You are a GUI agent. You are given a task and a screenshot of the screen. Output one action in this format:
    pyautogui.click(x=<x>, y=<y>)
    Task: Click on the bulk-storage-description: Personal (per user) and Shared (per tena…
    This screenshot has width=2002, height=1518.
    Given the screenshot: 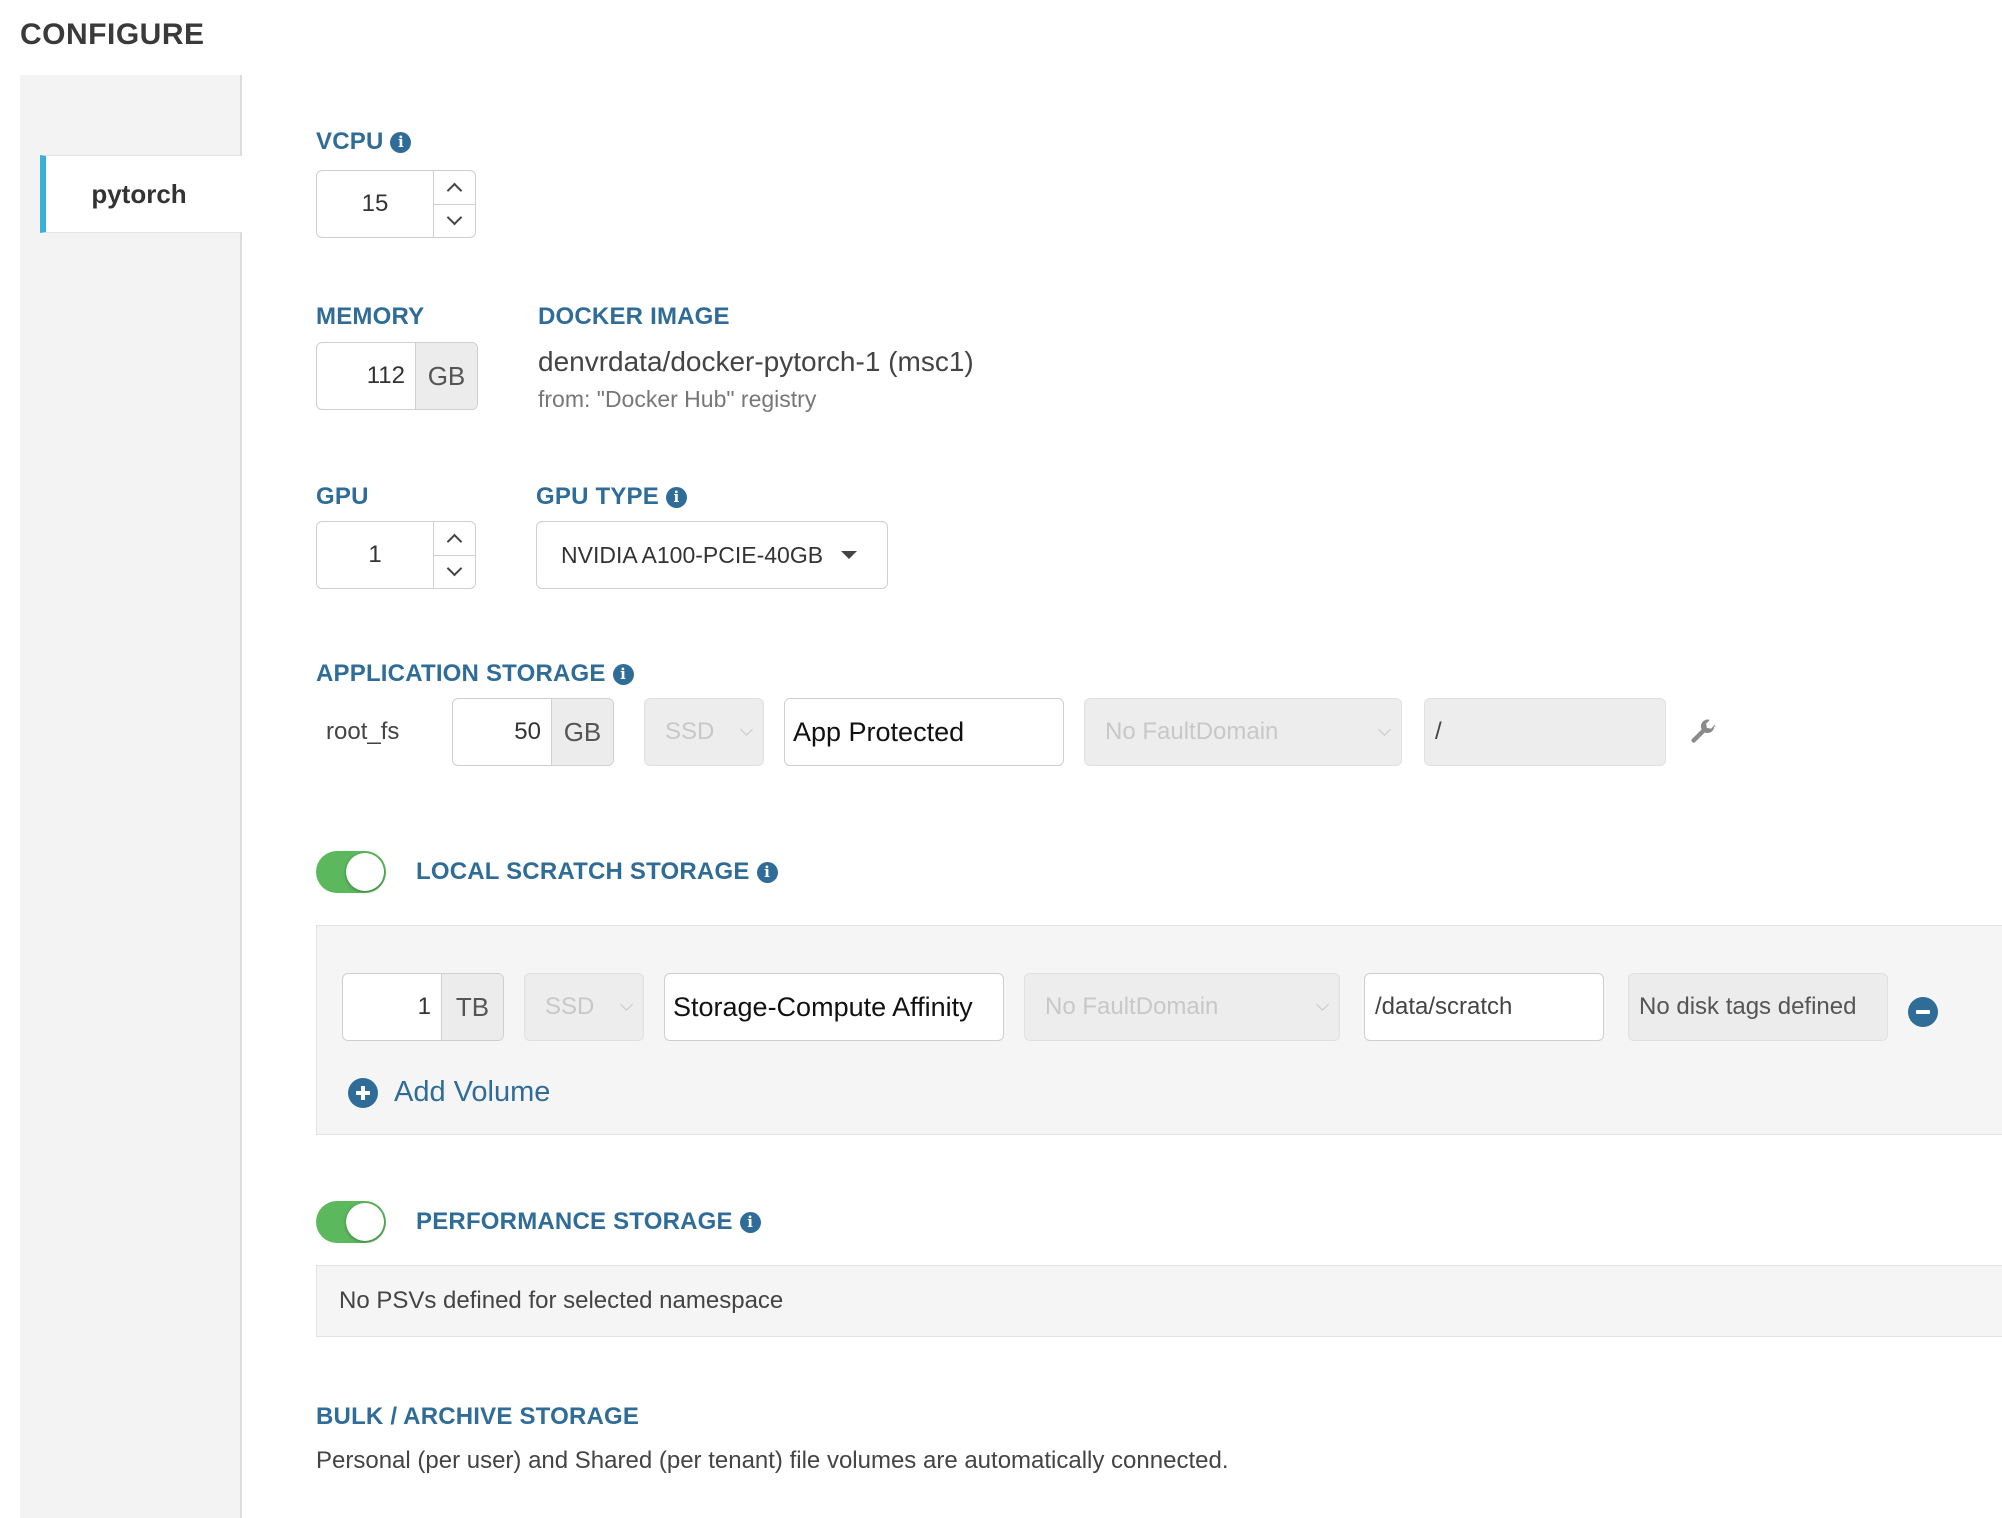 What is the action you would take?
    pyautogui.click(x=772, y=1460)
    